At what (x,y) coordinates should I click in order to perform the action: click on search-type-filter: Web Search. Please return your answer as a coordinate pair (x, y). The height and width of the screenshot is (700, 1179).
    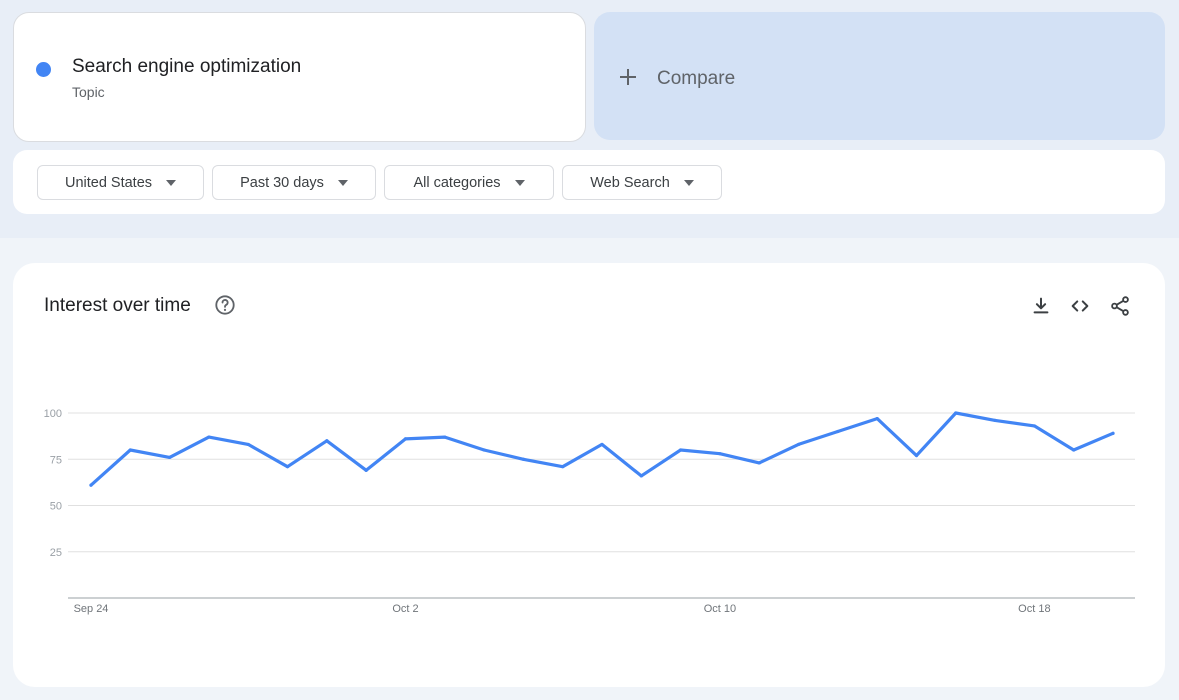
    Looking at the image, I should click on (642, 182).